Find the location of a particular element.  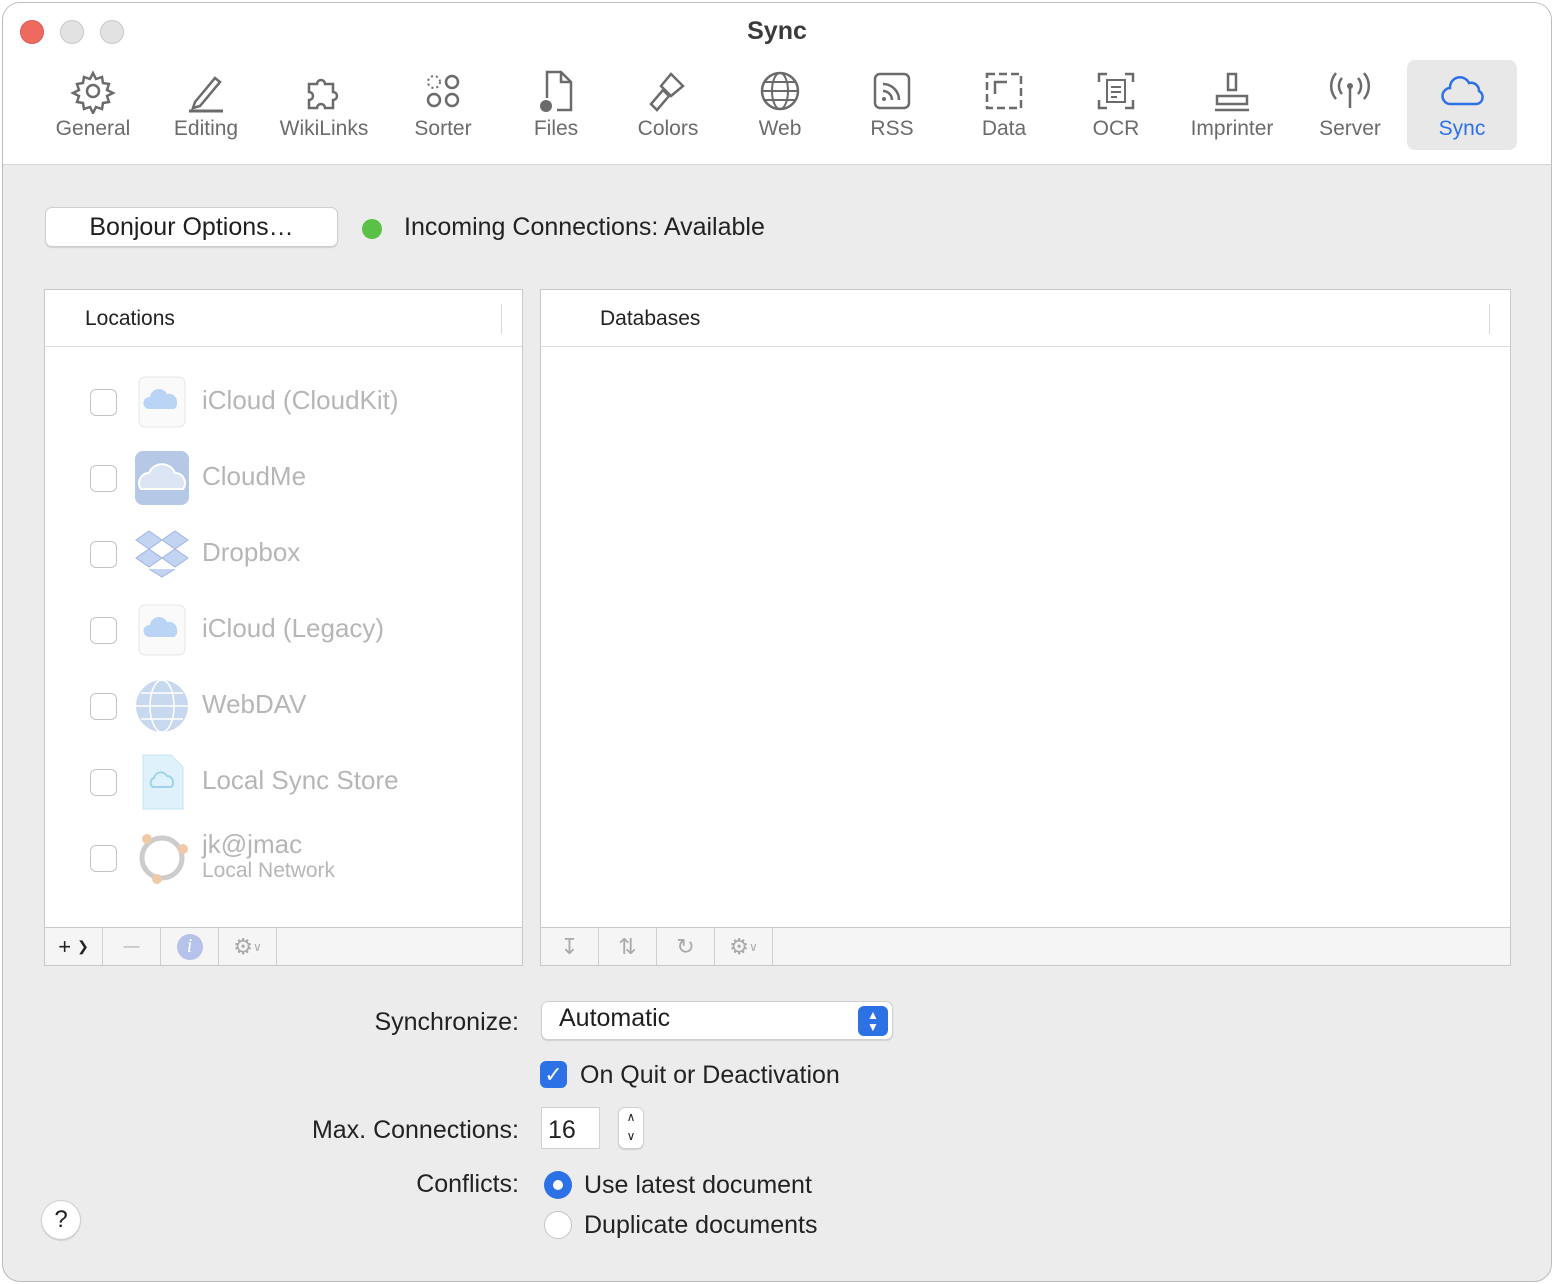

help-button: ? is located at coordinates (61, 1220).